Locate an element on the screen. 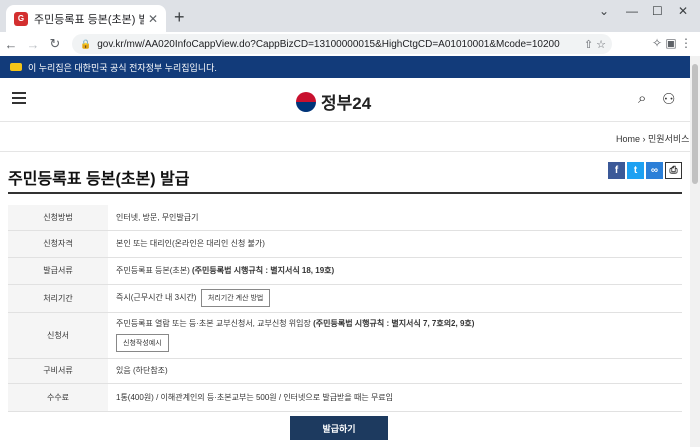 The height and width of the screenshot is (447, 700). row-value-cell: 즉시(근무시간 내 3시간) 처리기간 계산 방법 is located at coordinates (395, 298).